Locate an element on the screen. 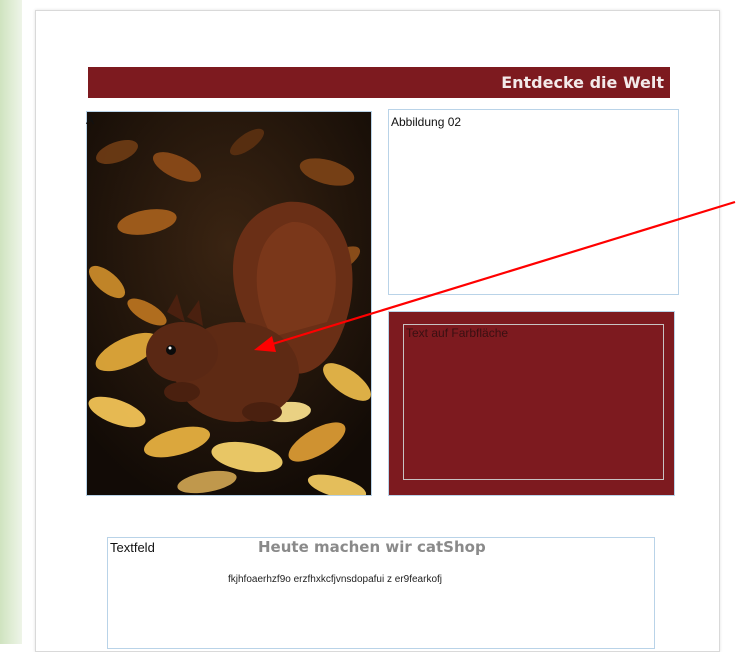 The width and height of the screenshot is (738, 652). header-title: Entdecke die Welt is located at coordinates (582, 82).